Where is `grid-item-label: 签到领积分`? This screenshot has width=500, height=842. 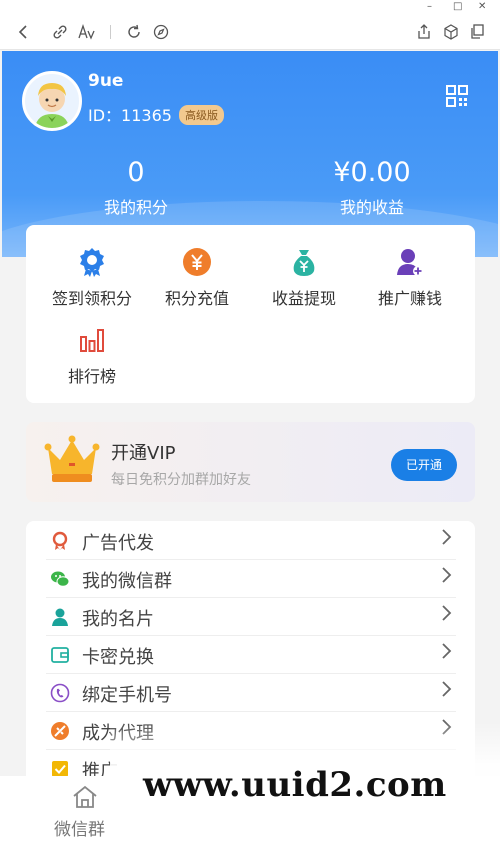
grid-item-label: 签到领积分 is located at coordinates (91, 298).